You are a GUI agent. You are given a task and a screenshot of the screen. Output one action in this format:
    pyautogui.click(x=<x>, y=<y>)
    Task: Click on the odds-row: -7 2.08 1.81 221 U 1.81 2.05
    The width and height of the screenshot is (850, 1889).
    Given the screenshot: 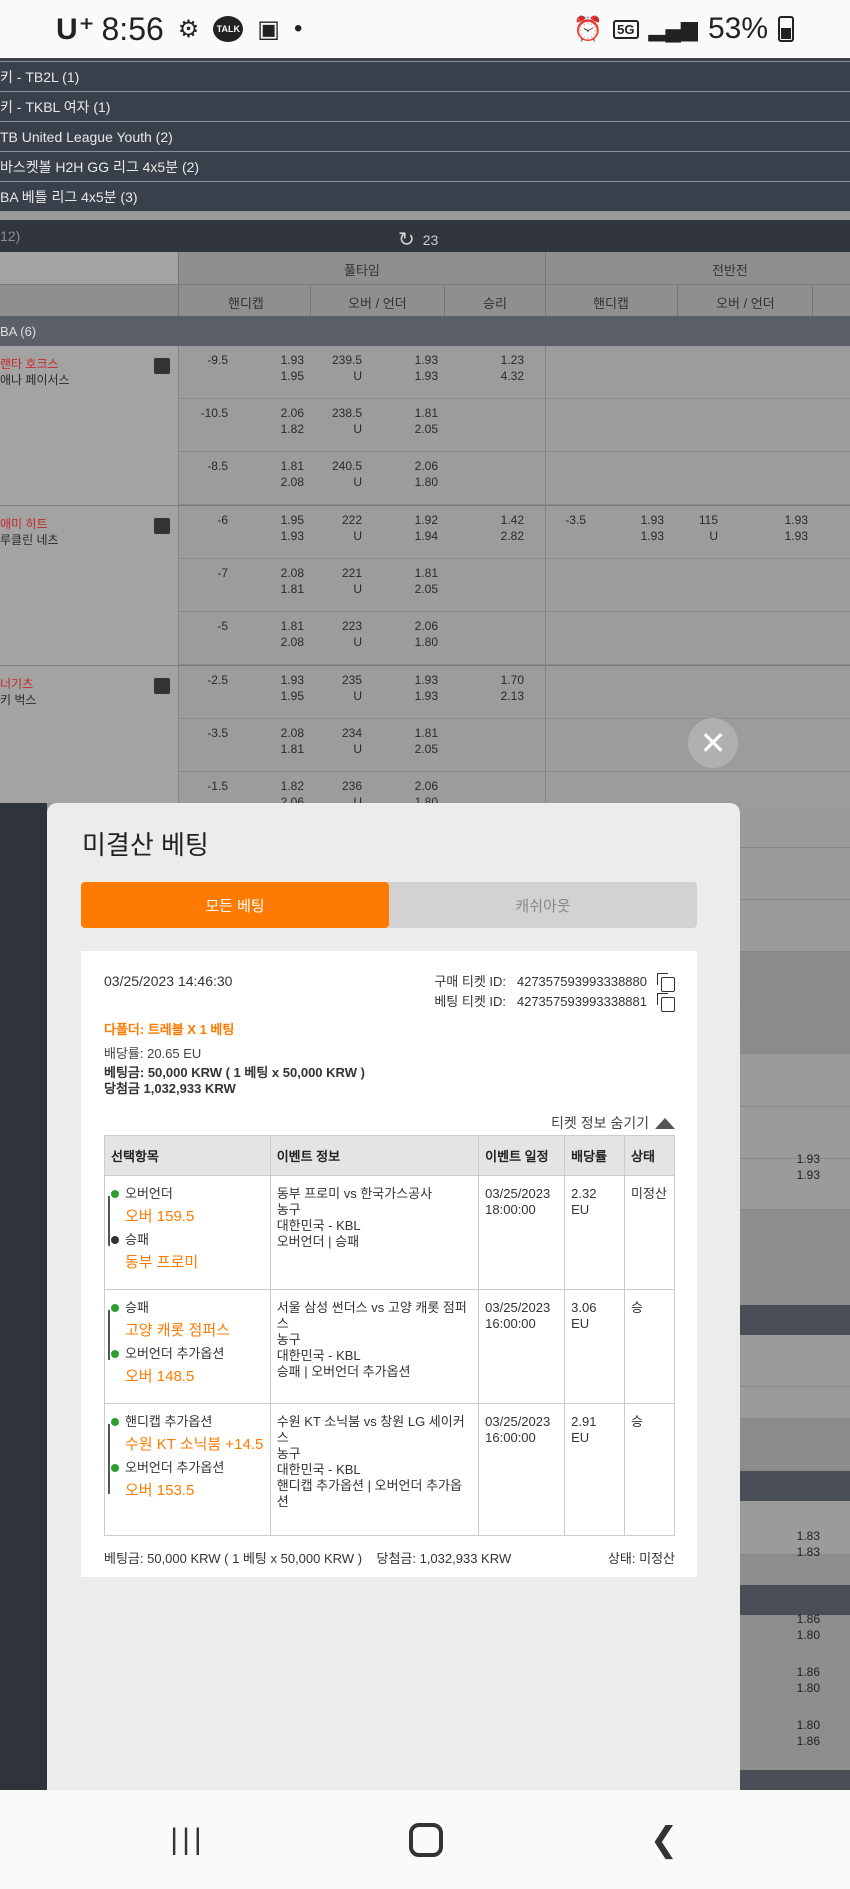 What is the action you would take?
    pyautogui.click(x=514, y=585)
    